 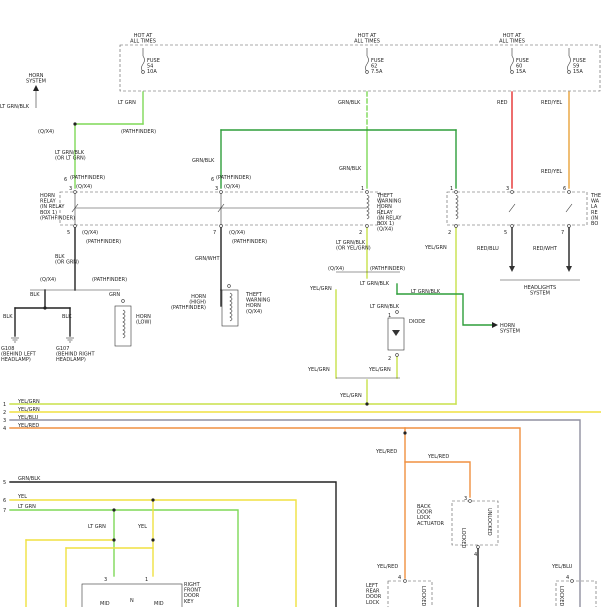 I want to click on horn-low-coil, so click(x=124, y=324).